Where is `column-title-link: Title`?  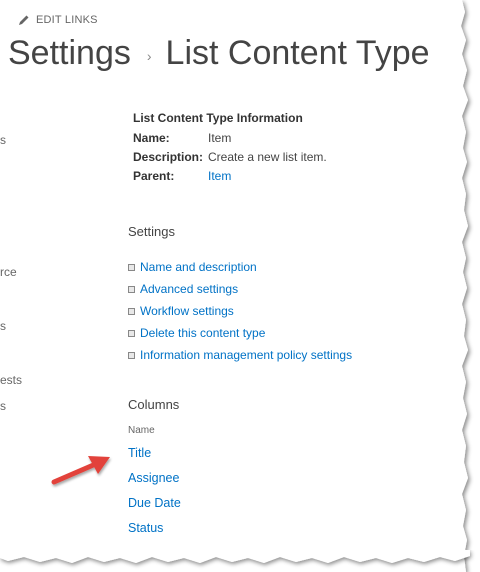
column-title-link: Title is located at coordinates (154, 458).